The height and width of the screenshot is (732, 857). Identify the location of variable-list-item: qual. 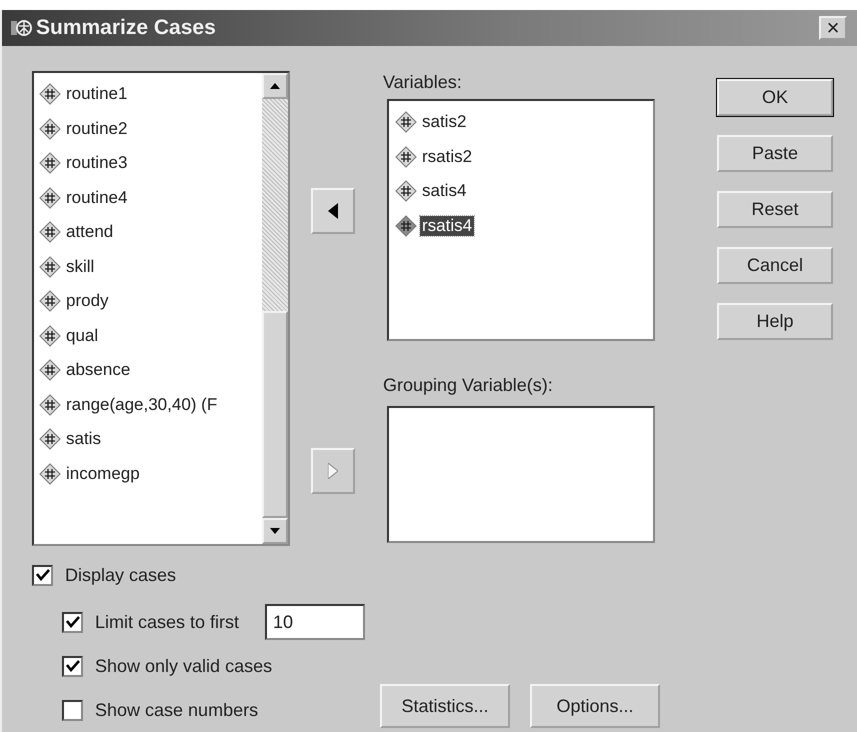
(82, 336).